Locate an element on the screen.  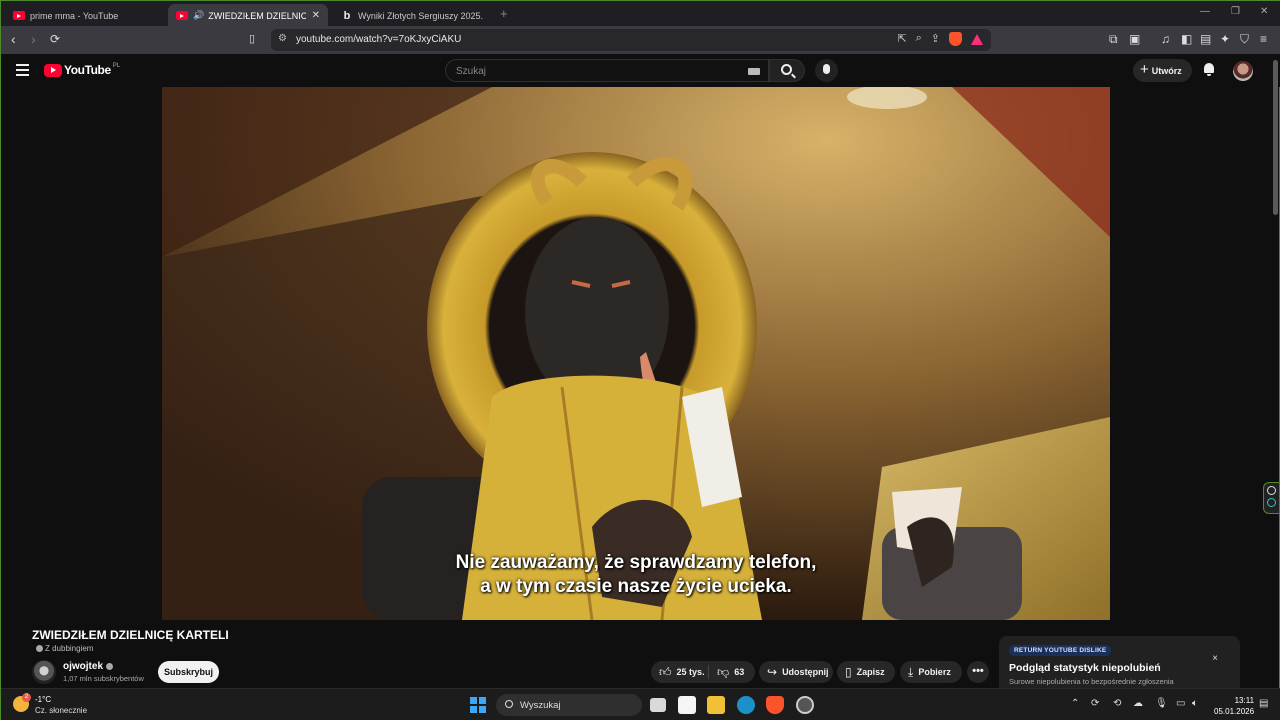
subscribe-button: Subskrybuj is located at coordinates (188, 672).